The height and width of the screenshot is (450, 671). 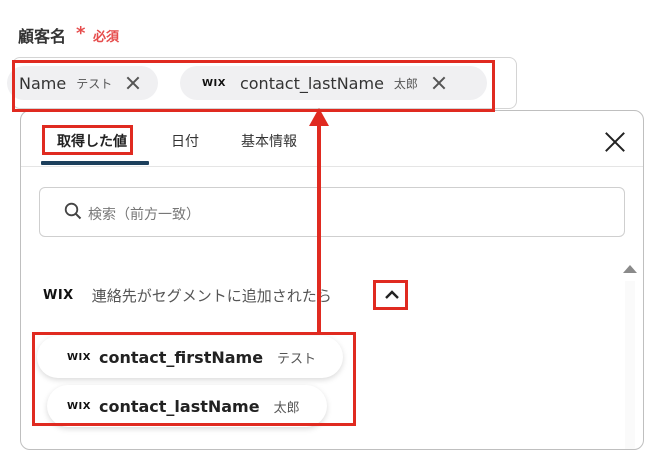 I want to click on required-text: 必須, so click(x=106, y=37).